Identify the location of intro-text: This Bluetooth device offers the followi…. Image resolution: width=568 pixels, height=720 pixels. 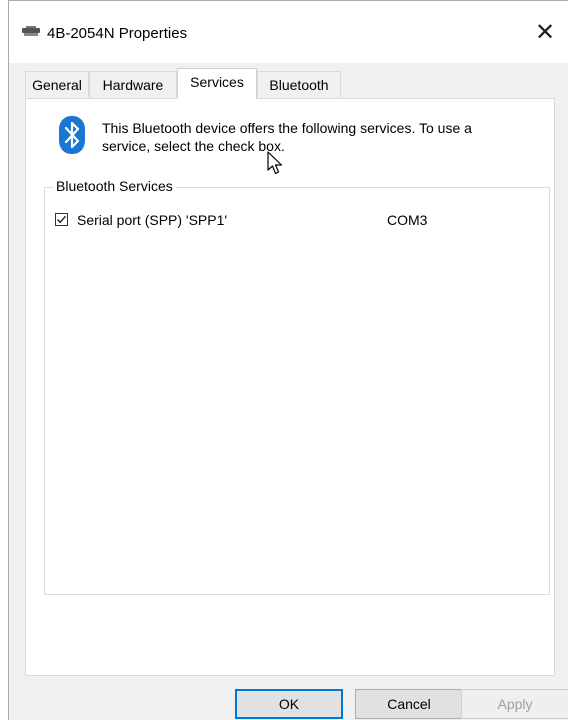
(287, 137).